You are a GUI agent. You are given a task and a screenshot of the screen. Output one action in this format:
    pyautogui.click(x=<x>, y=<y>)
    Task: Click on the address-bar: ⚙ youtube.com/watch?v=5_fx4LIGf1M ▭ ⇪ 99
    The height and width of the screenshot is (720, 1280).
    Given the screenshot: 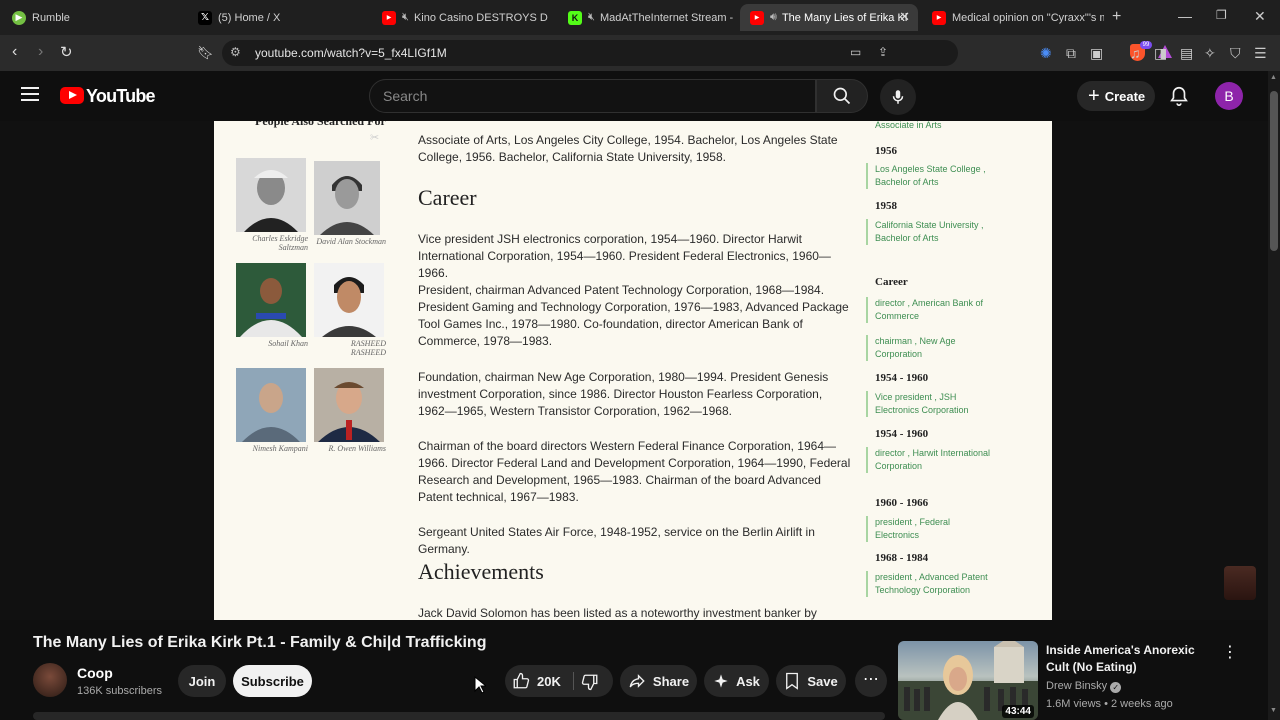 What is the action you would take?
    pyautogui.click(x=697, y=53)
    